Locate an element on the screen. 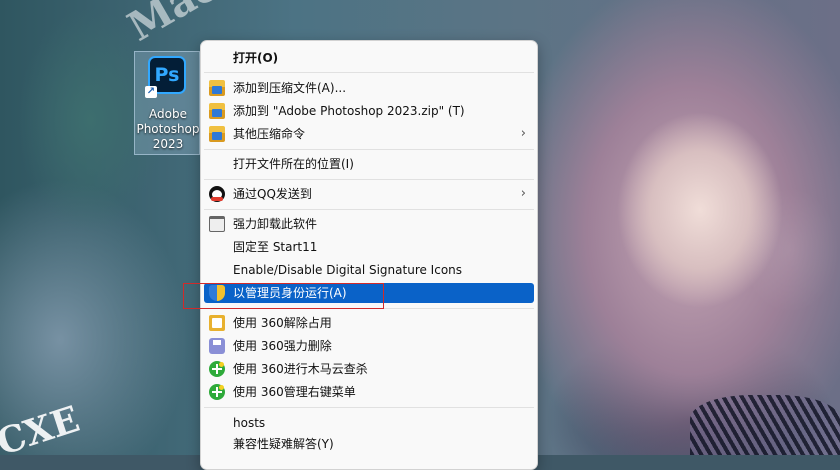 The width and height of the screenshot is (840, 470). menu-item-360-manage-menu: 使用 360管理右键菜单 is located at coordinates (369, 392).